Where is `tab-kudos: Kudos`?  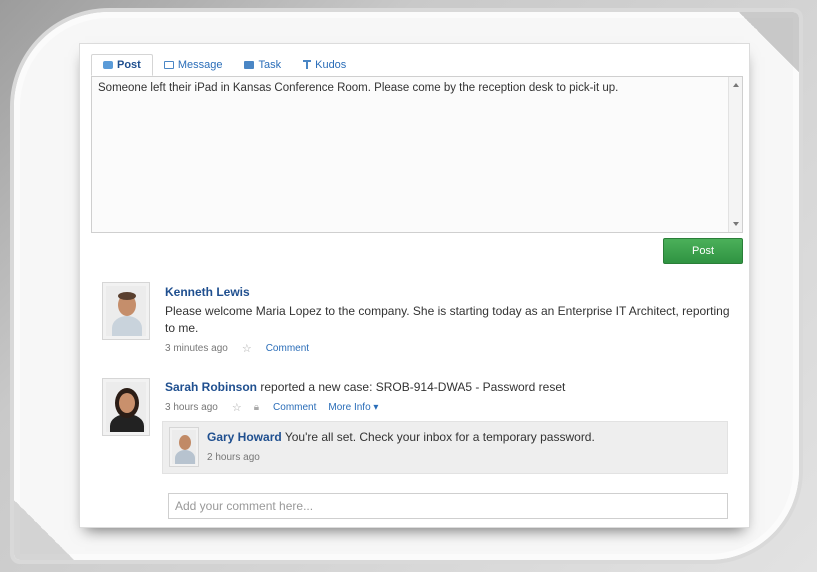 tab-kudos: Kudos is located at coordinates (324, 65).